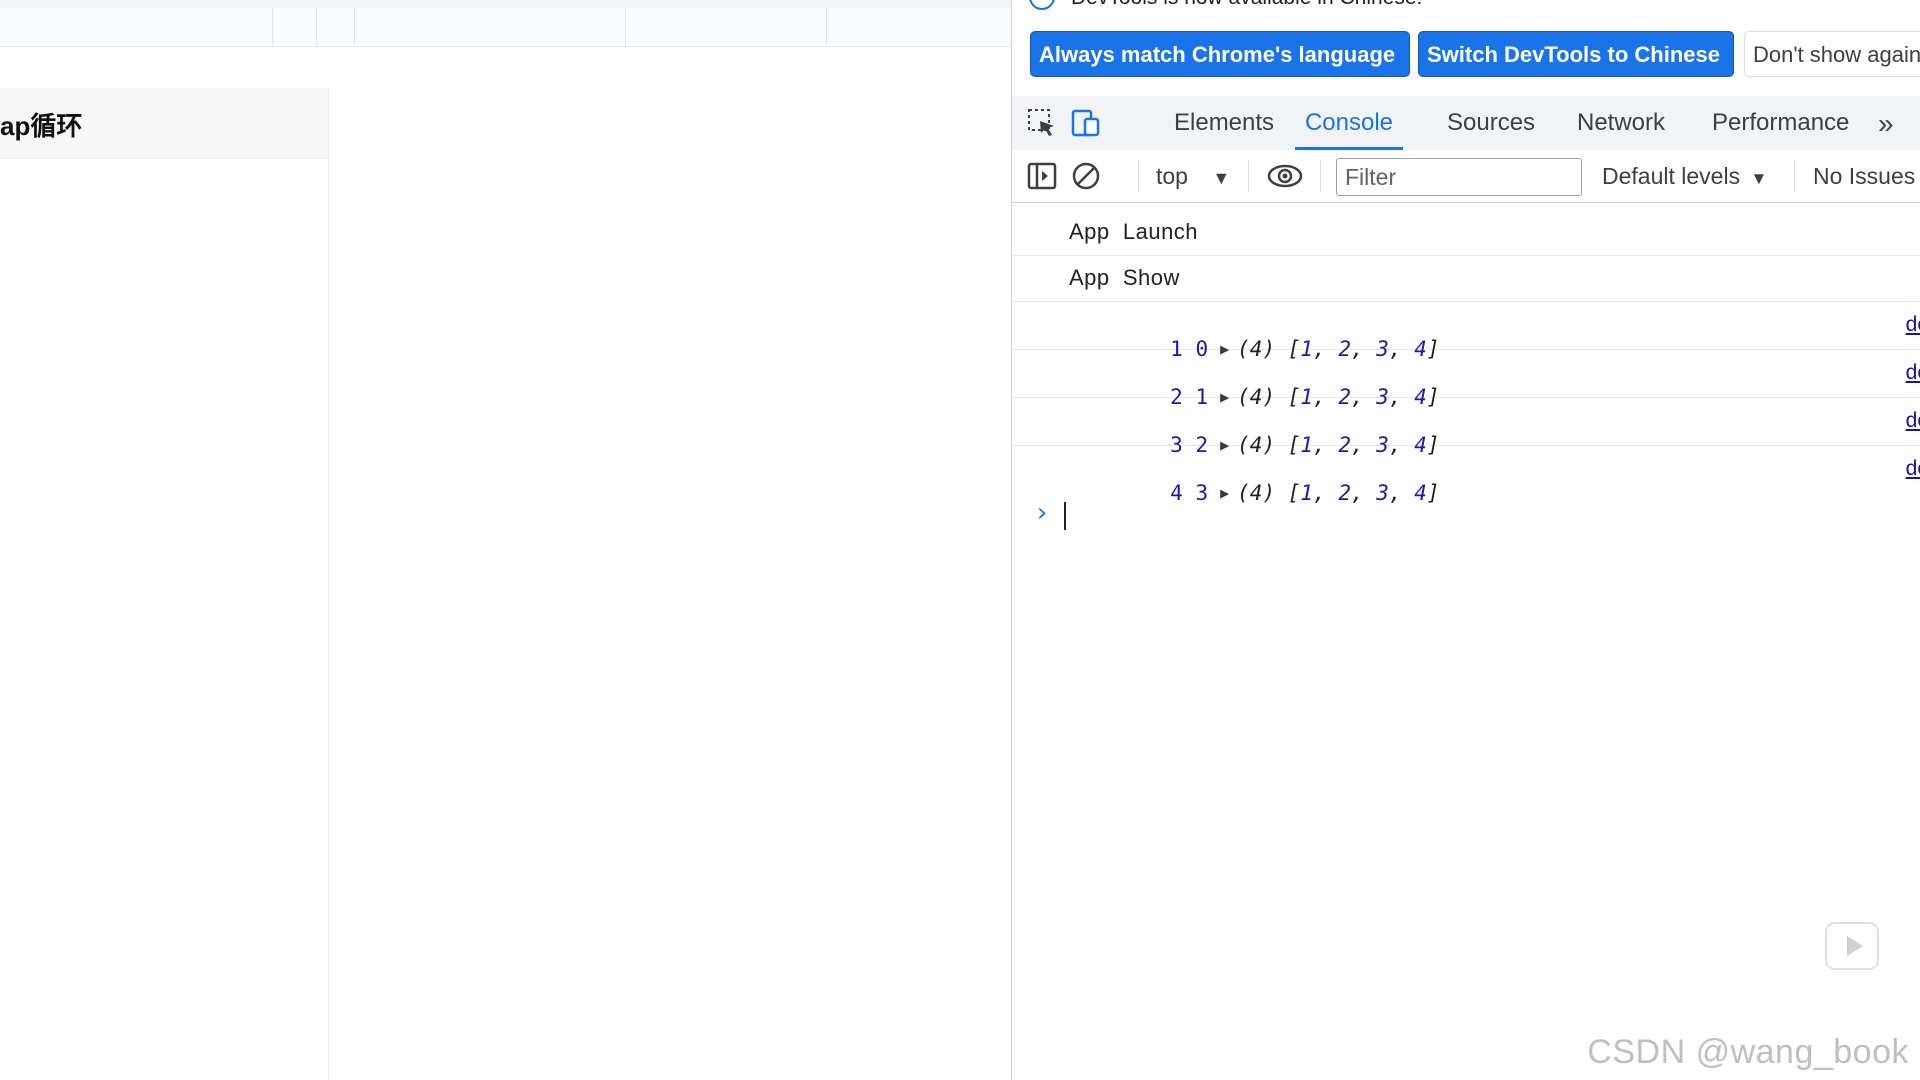 The image size is (1920, 1080). Describe the element at coordinates (1832, 54) in the screenshot. I see `dont-show-again-button: Don't show again` at that location.